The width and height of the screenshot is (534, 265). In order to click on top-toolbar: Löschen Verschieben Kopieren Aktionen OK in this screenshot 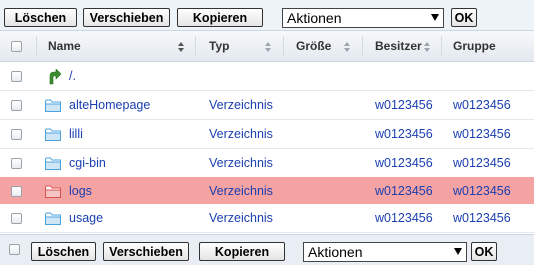, I will do `click(267, 15)`.